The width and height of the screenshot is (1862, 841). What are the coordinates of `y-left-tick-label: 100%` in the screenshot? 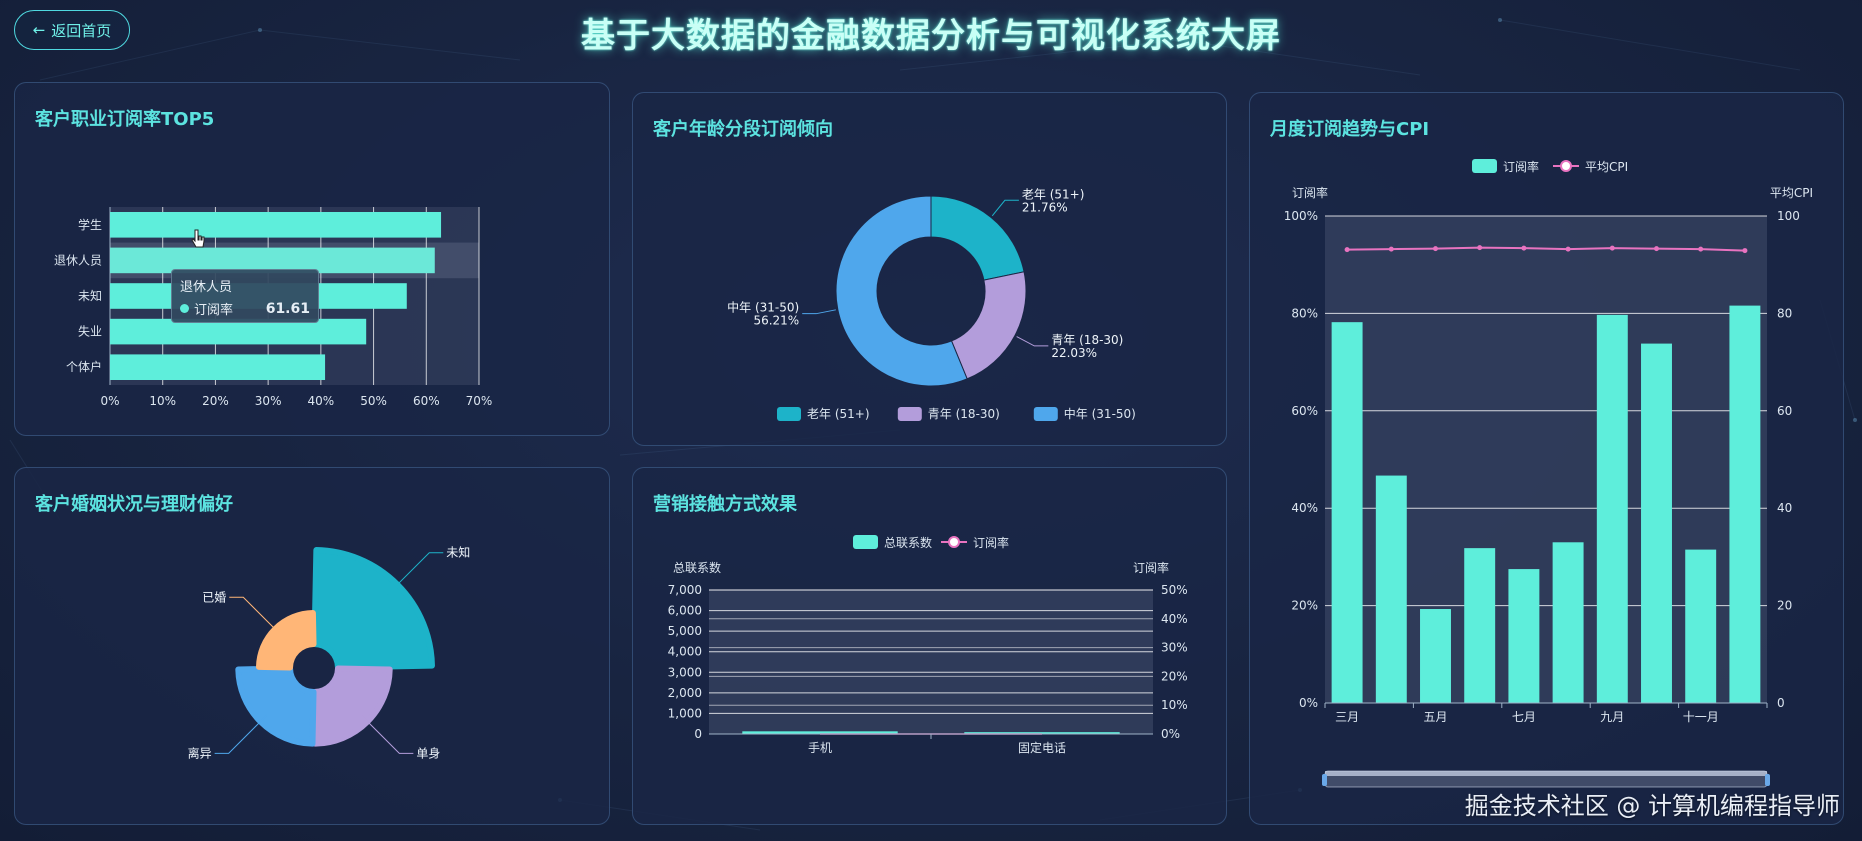 It's located at (1301, 216).